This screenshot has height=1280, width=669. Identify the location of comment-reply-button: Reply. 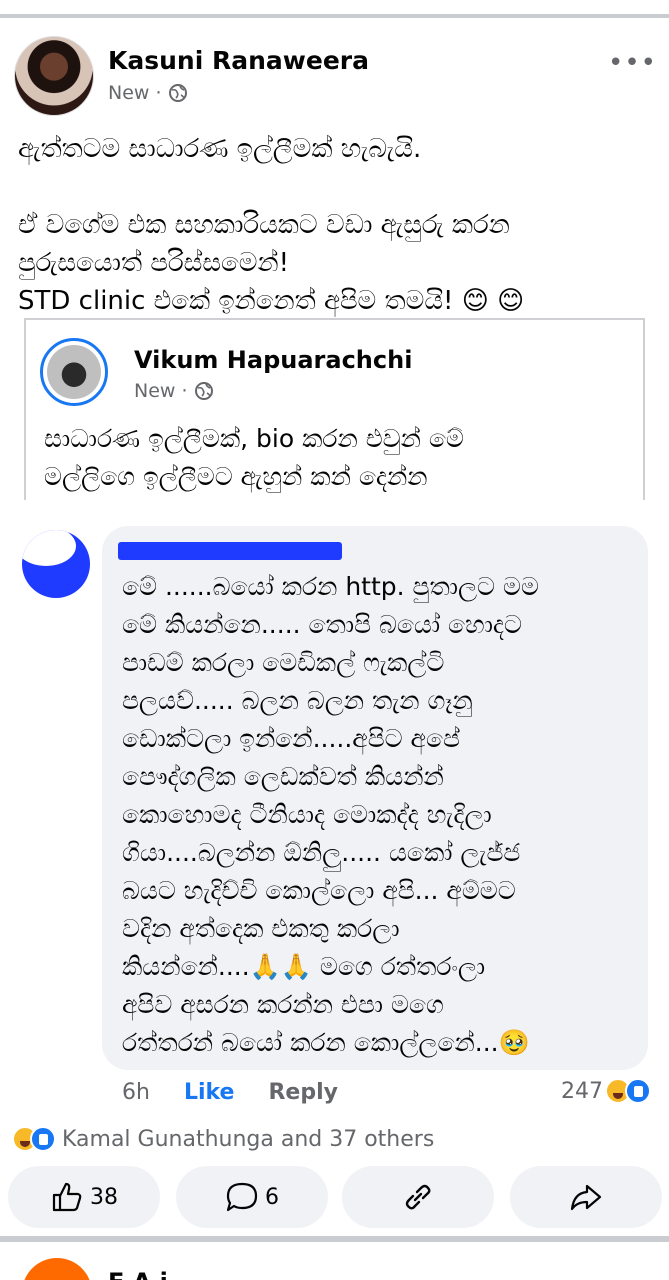
(303, 1092).